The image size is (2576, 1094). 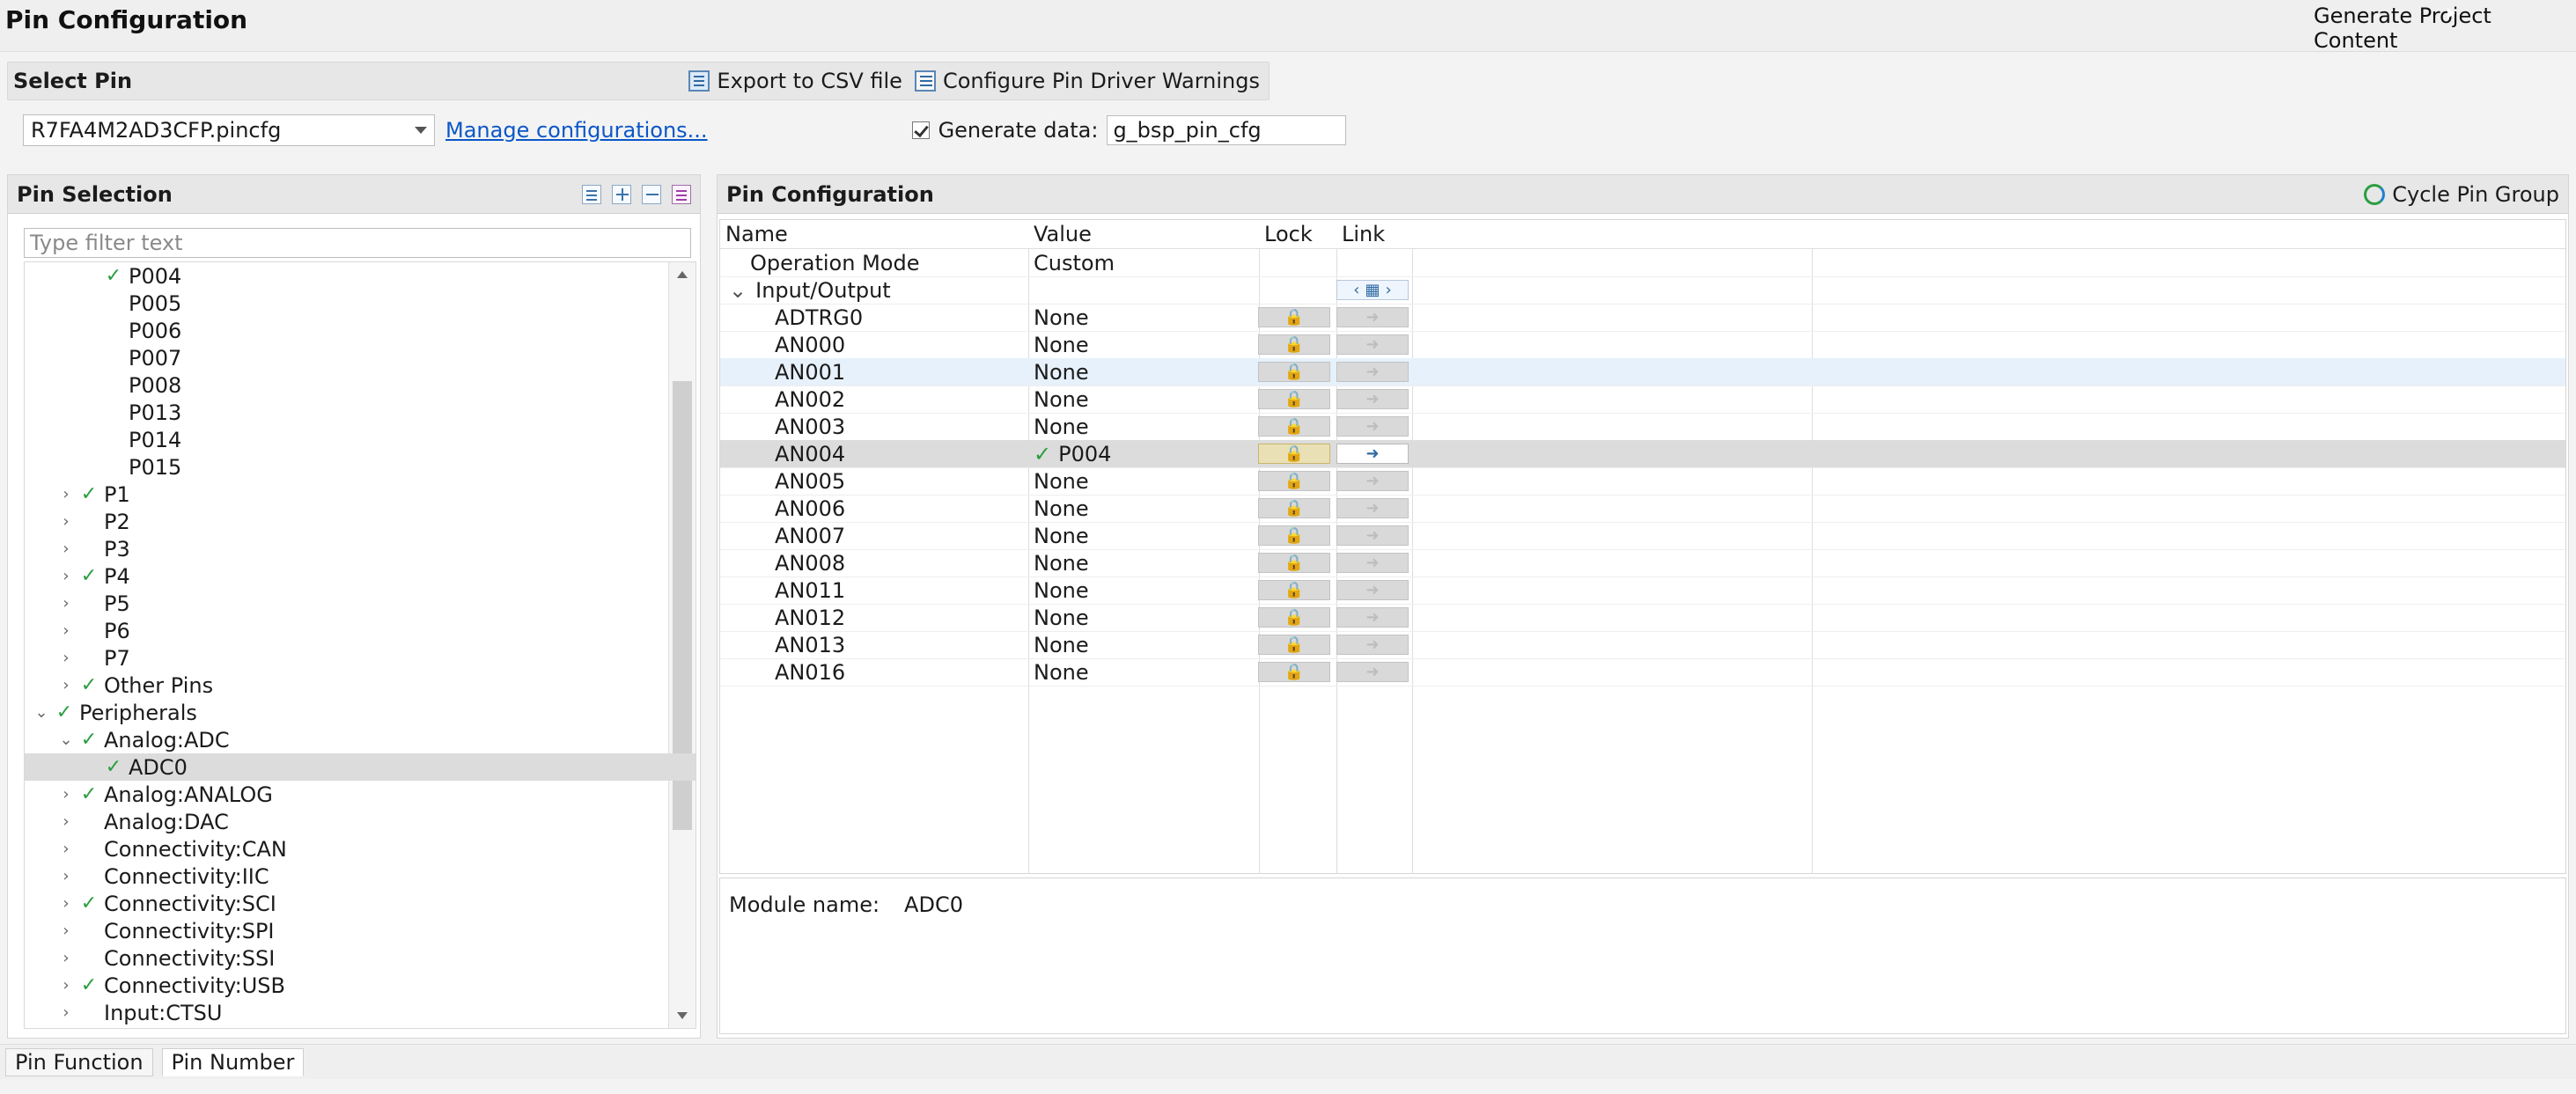 What do you see at coordinates (1642, 263) in the screenshot?
I see `table-row: Operation Mode Custom` at bounding box center [1642, 263].